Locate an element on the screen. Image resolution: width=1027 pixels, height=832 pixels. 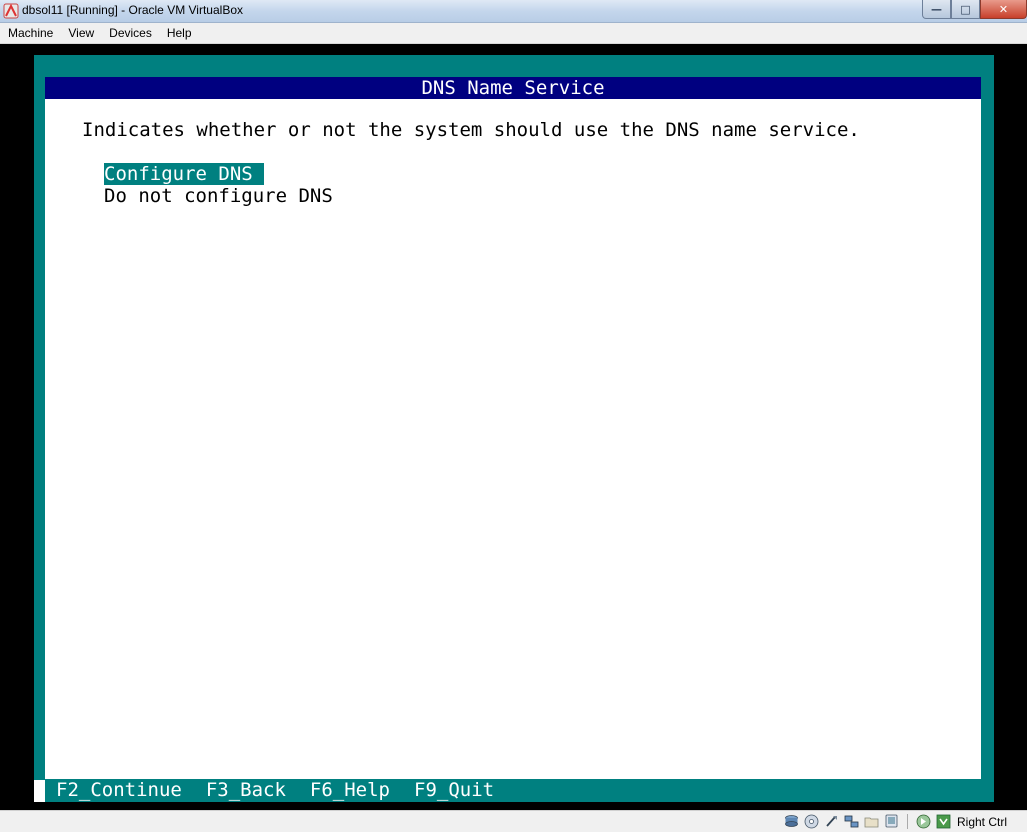
f2-continue-key: F2_Continue is located at coordinates (119, 790).